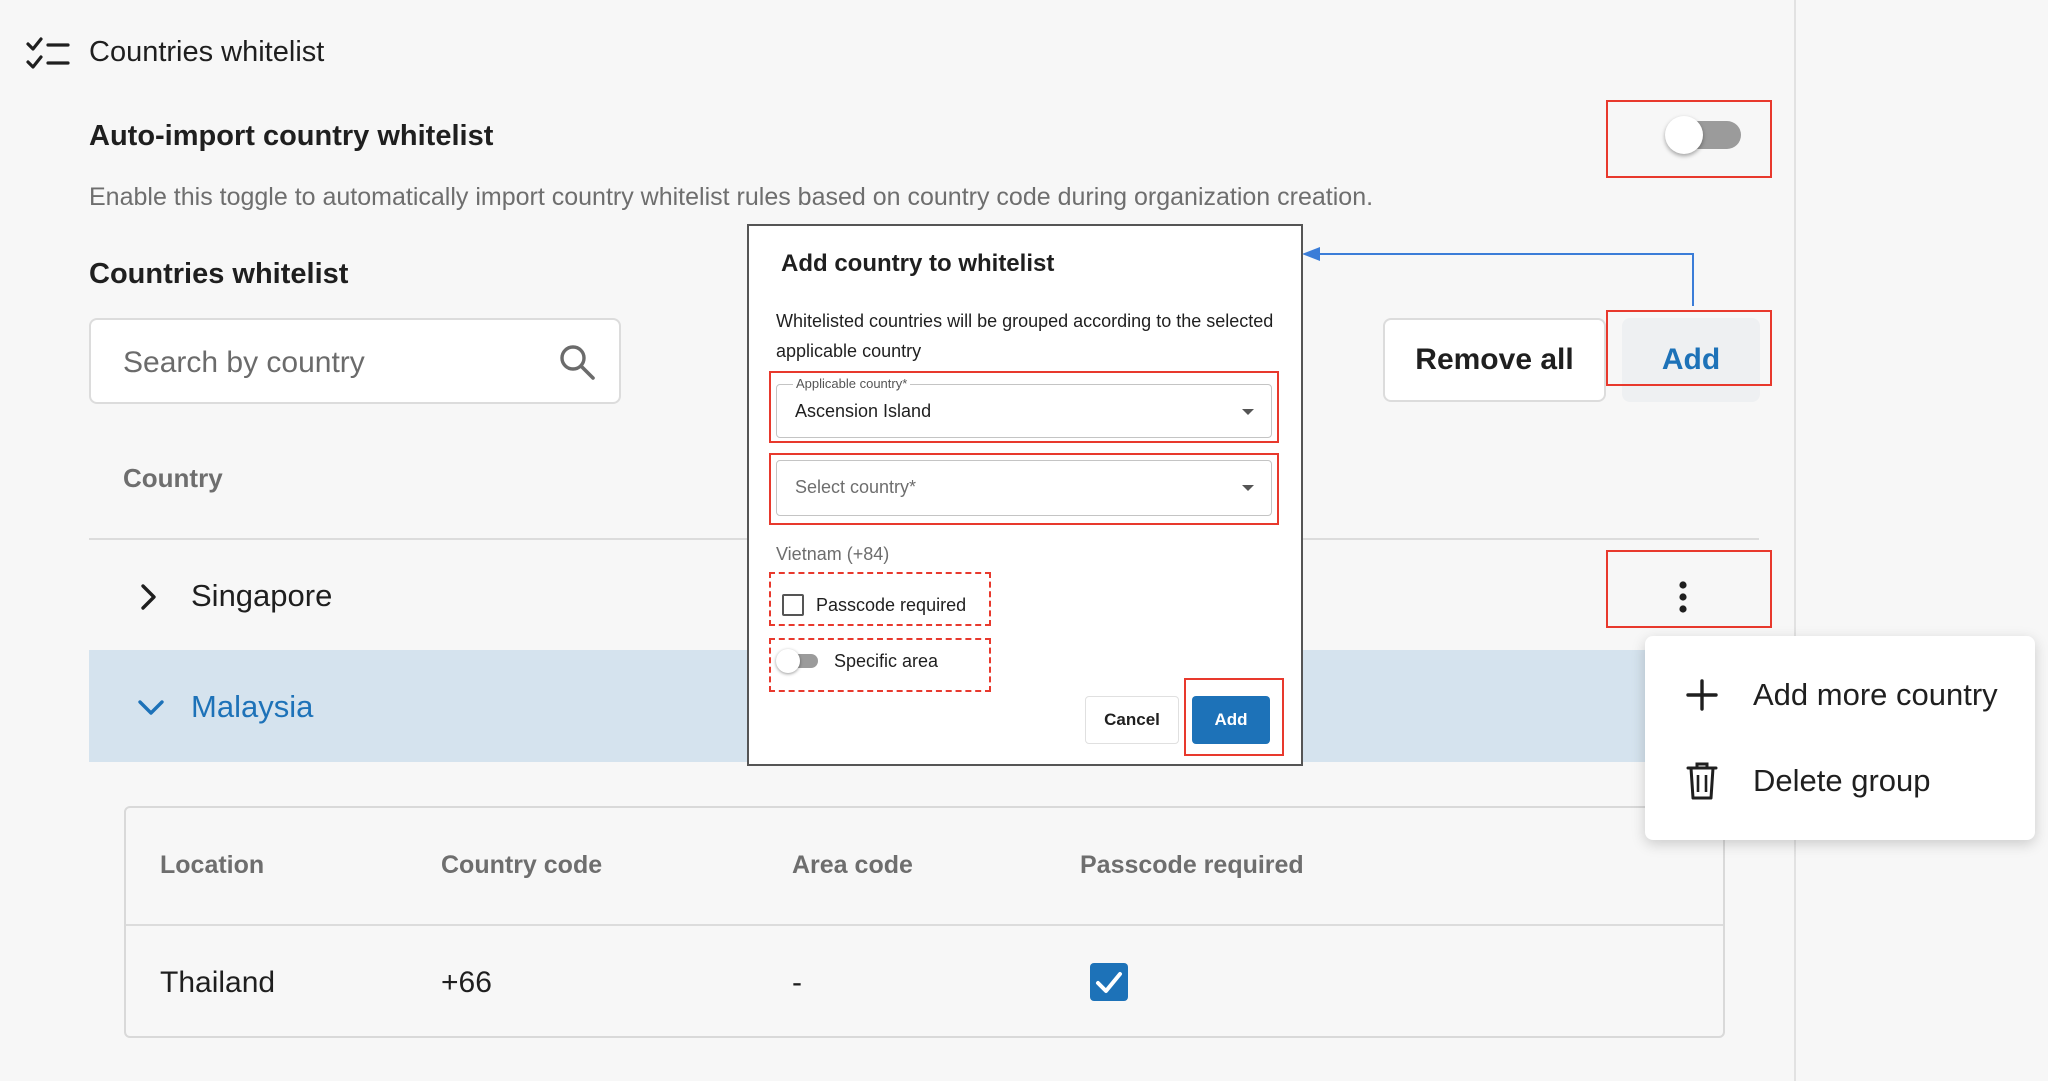 This screenshot has height=1081, width=2048. What do you see at coordinates (522, 865) in the screenshot?
I see `column-header-country-code: Country code` at bounding box center [522, 865].